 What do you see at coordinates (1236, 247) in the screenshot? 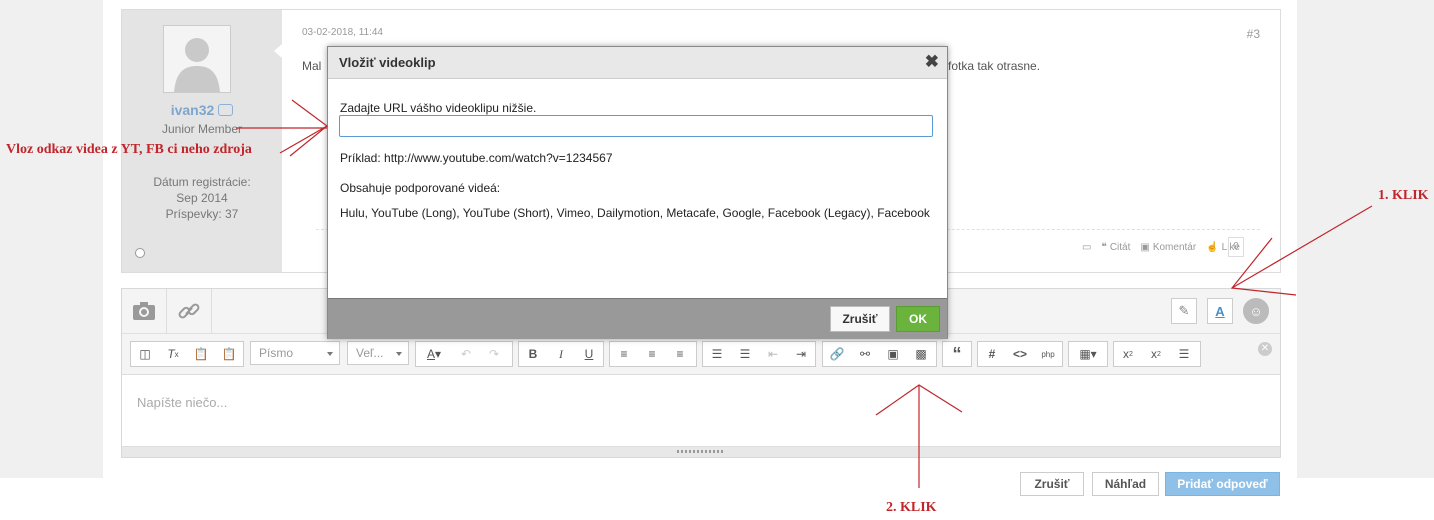
I see `like-count: 0` at bounding box center [1236, 247].